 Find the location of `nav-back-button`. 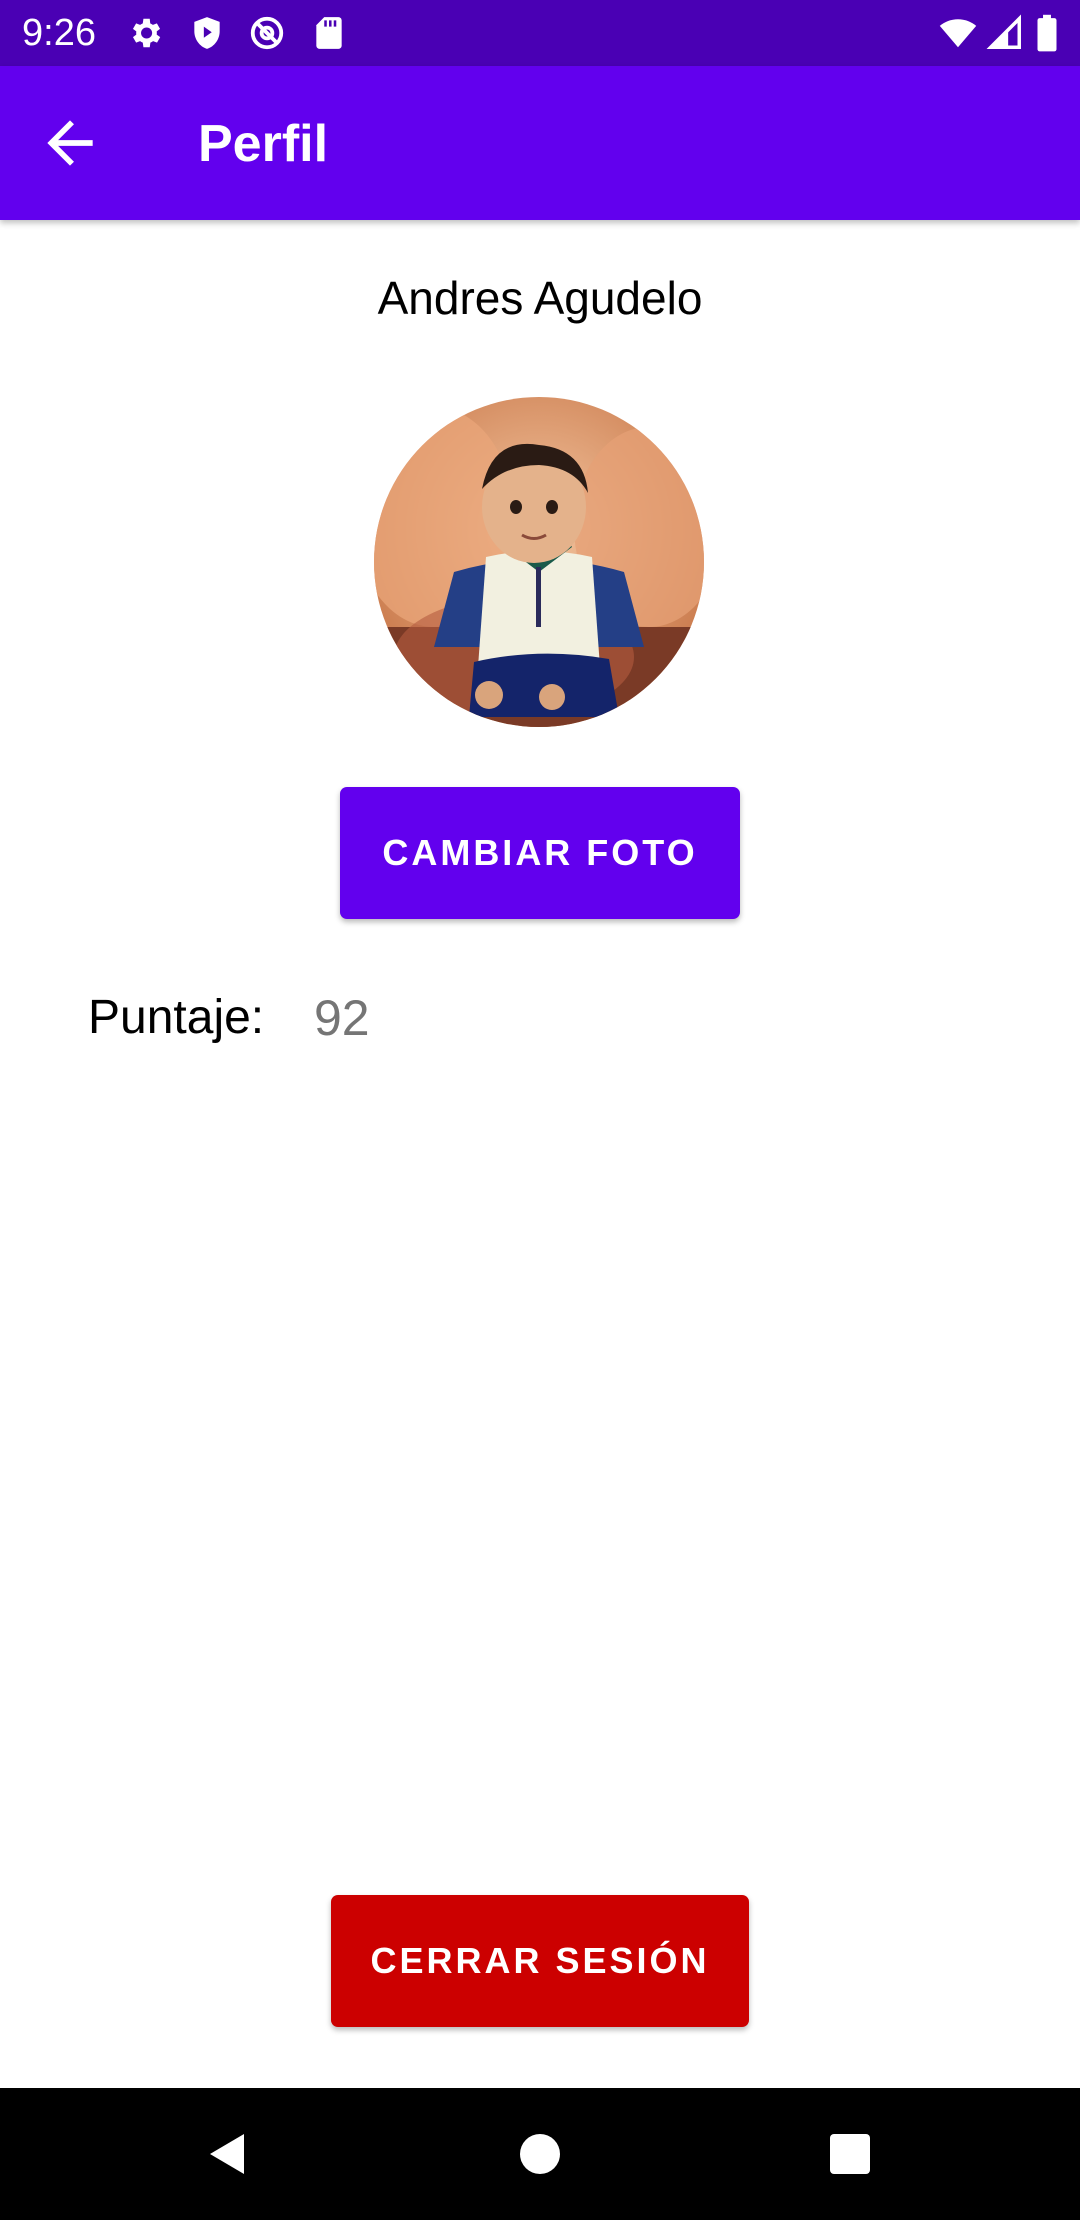

nav-back-button is located at coordinates (228, 2154).